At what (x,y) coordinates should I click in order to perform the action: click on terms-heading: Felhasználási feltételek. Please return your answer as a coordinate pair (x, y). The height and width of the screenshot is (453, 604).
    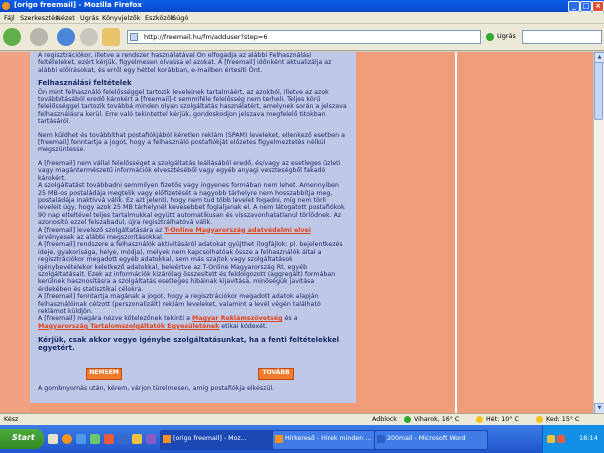
    Looking at the image, I should click on (85, 83).